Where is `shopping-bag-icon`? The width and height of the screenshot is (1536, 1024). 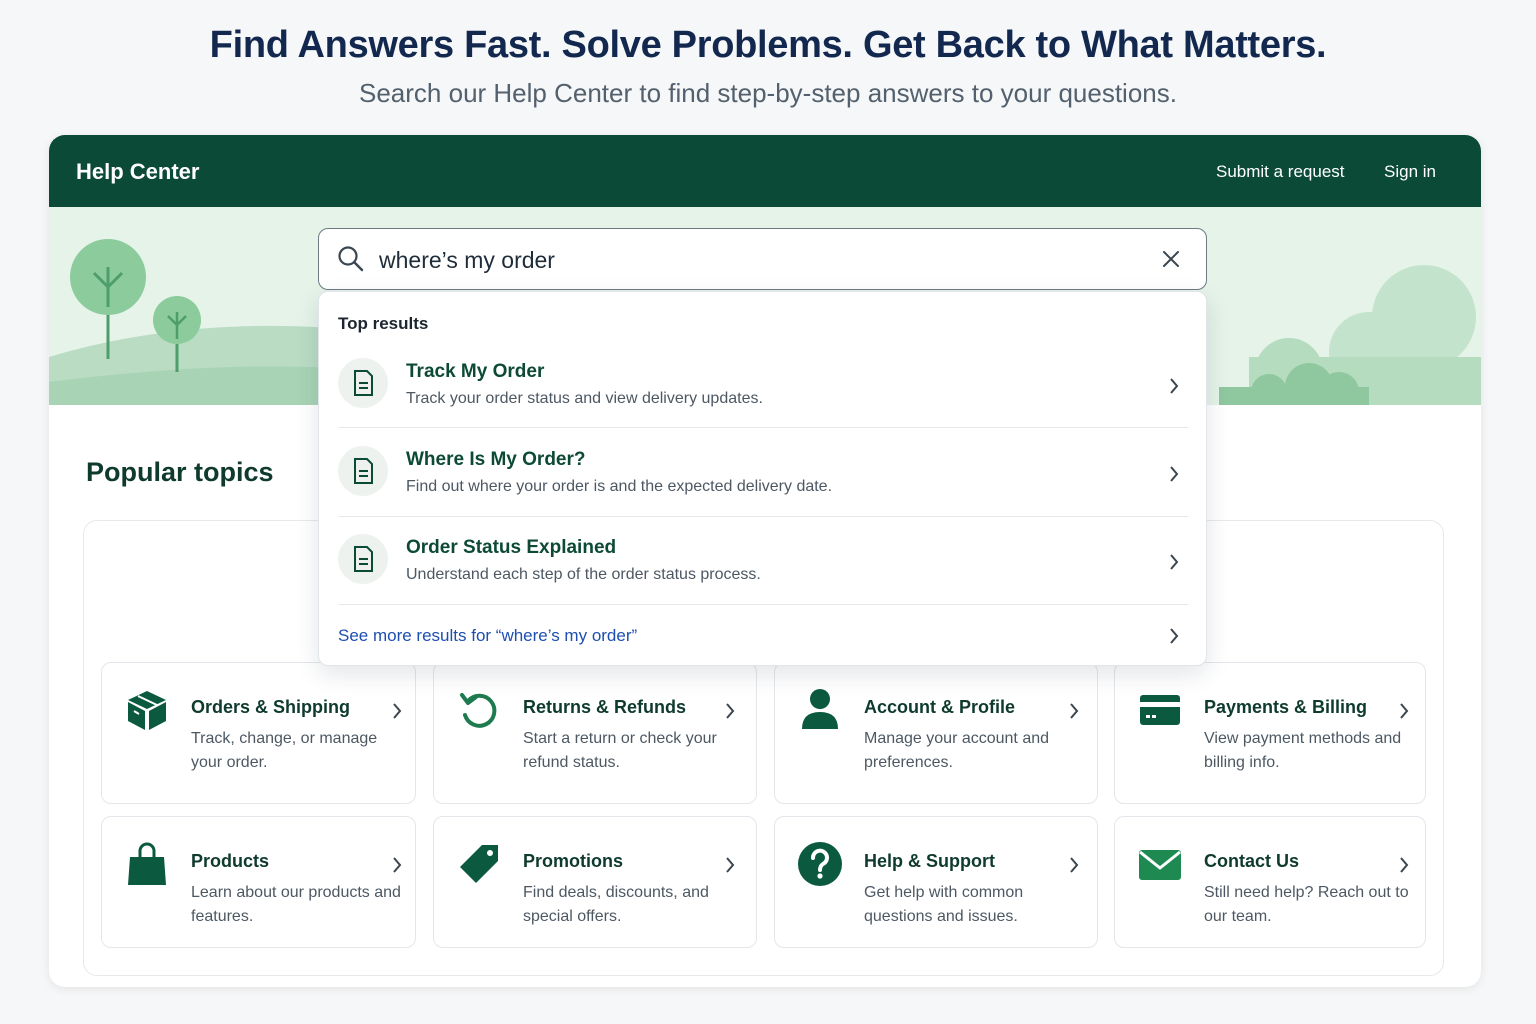 shopping-bag-icon is located at coordinates (147, 863).